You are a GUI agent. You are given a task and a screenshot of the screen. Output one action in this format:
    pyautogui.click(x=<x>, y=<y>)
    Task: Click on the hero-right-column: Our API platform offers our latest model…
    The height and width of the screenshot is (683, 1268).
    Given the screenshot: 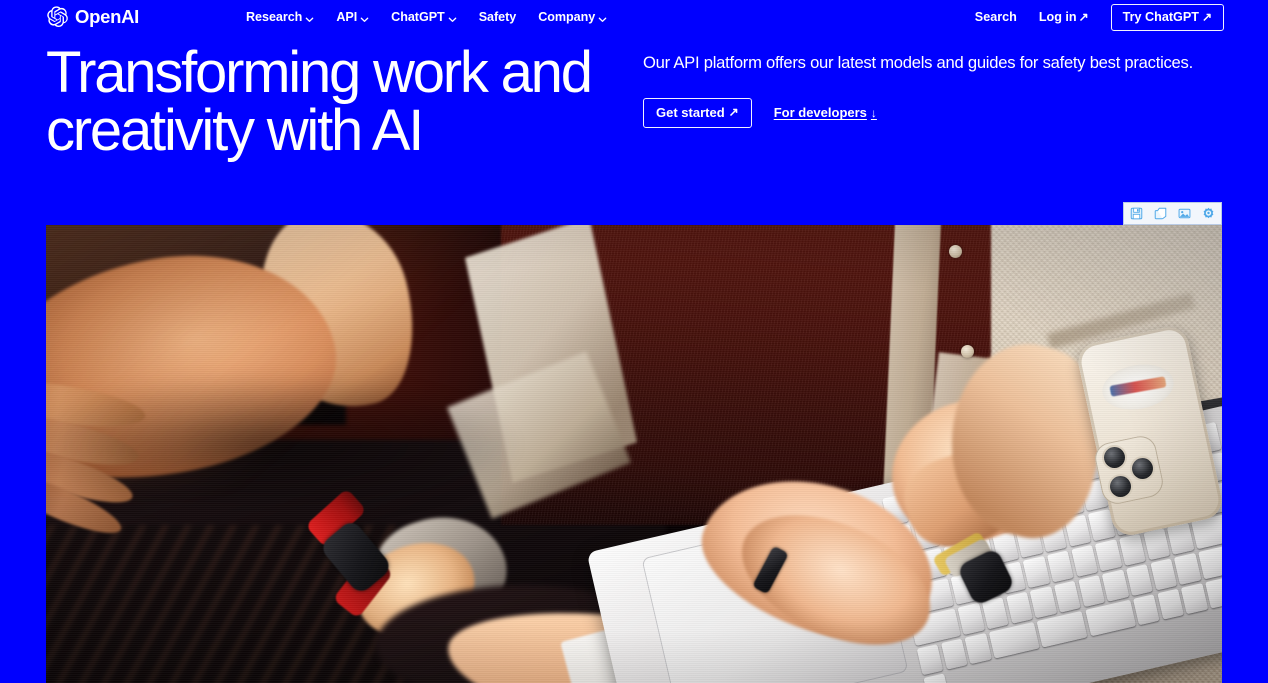 What is the action you would take?
    pyautogui.click(x=933, y=90)
    